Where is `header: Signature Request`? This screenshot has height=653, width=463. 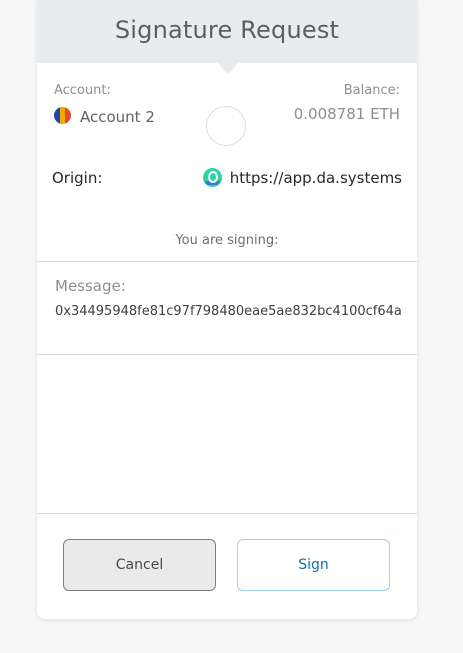 header: Signature Request is located at coordinates (227, 31).